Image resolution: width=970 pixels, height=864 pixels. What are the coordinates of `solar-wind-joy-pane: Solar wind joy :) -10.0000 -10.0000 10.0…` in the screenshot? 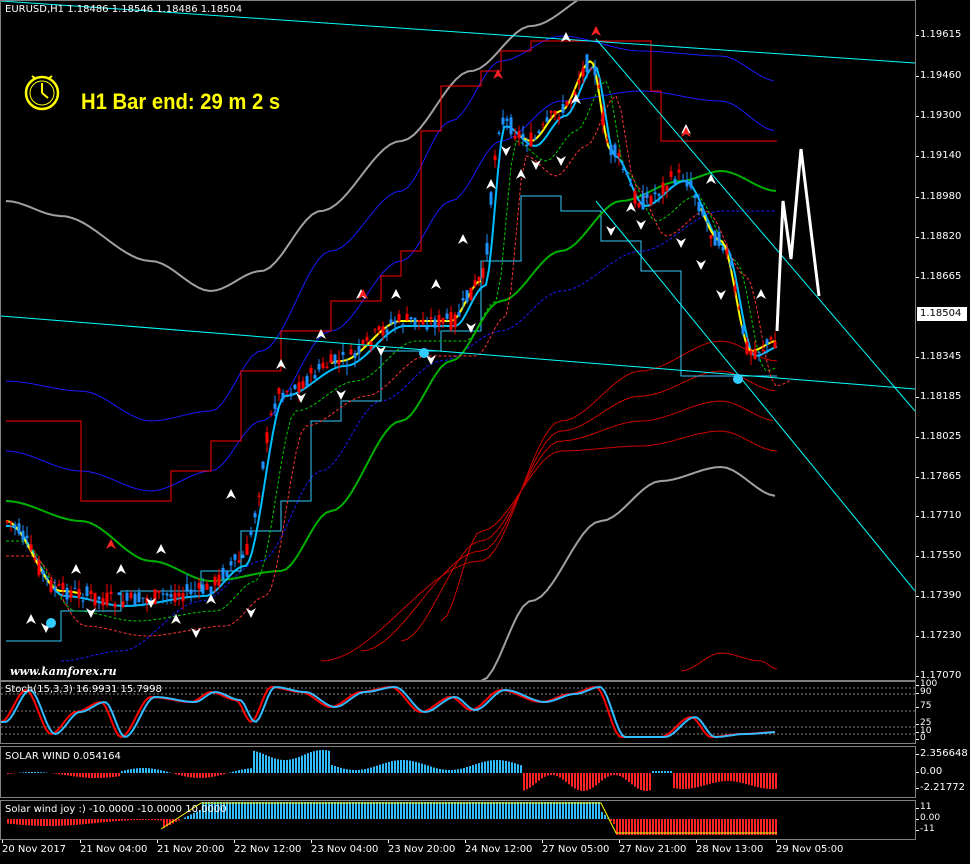 It's located at (458, 820).